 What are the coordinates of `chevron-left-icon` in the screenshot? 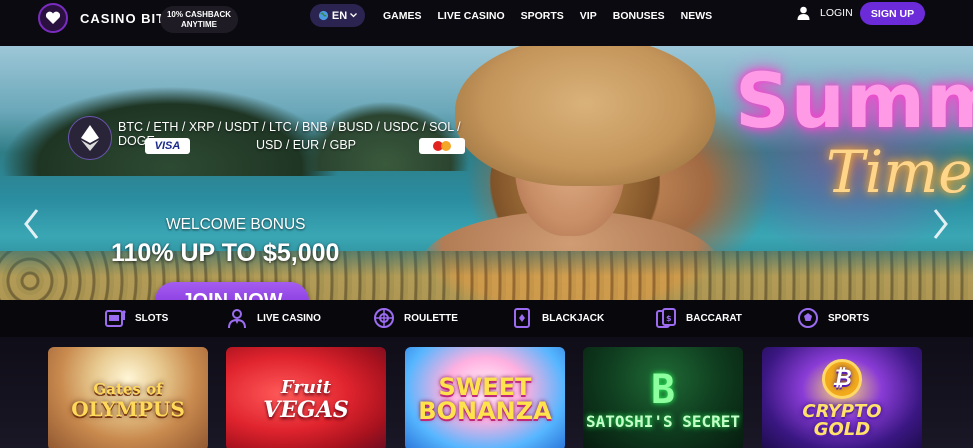 It's located at (31, 224).